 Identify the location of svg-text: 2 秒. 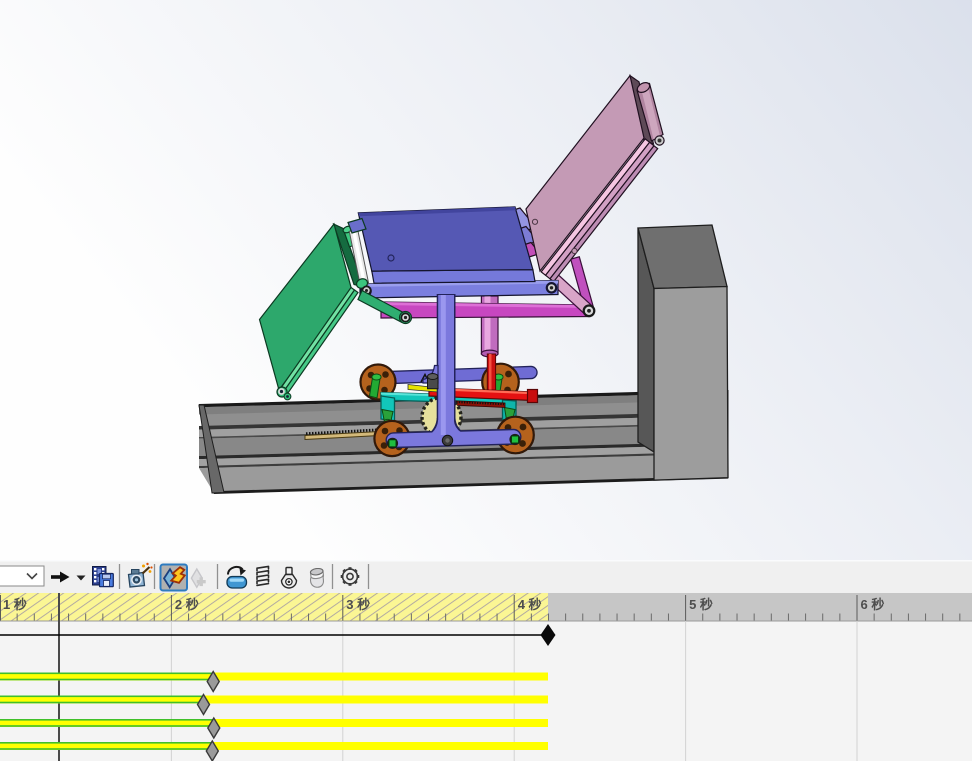
(187, 604).